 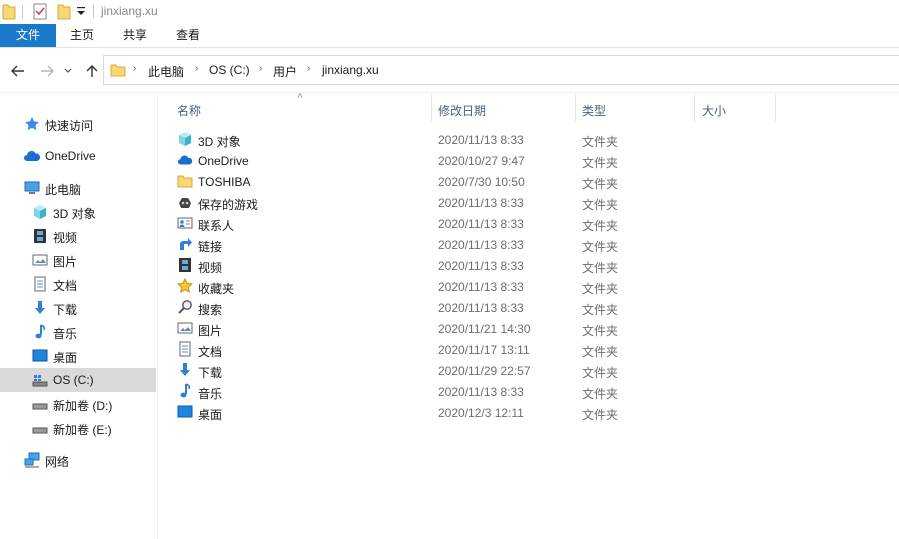 What do you see at coordinates (32, 124) in the screenshot?
I see `star-icon` at bounding box center [32, 124].